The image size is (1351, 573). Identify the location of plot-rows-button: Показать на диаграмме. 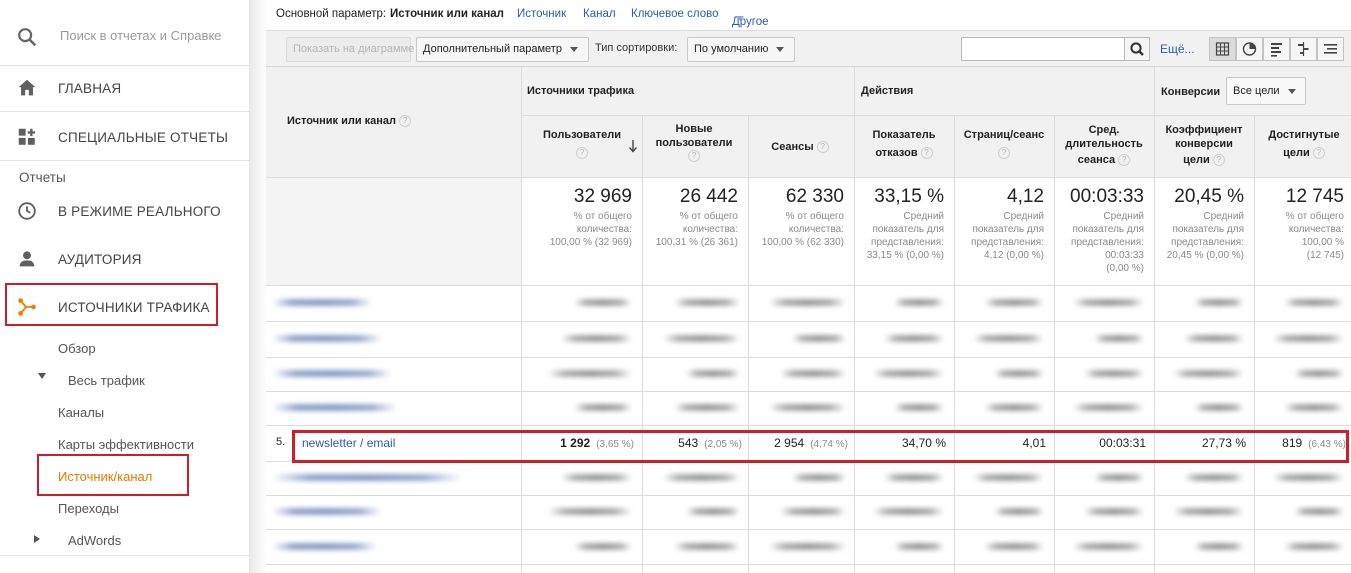
(350, 49).